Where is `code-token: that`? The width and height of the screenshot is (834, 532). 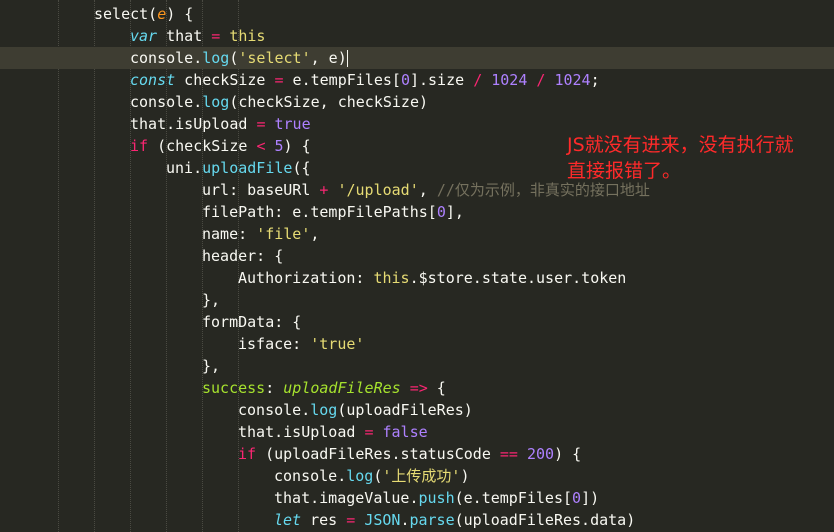 code-token: that is located at coordinates (184, 36).